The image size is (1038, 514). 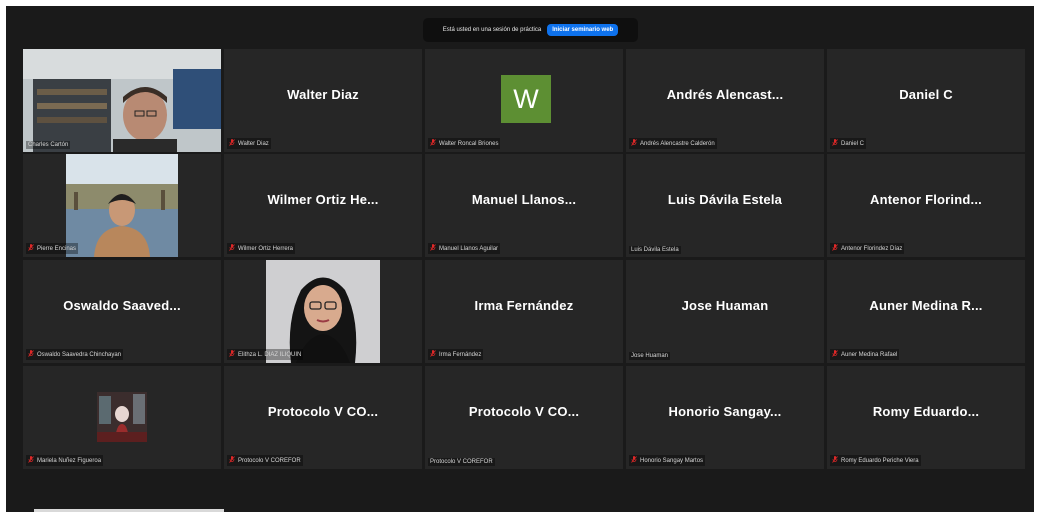 I want to click on participant-tile: Irma Fernández Irma Fernández, so click(x=524, y=311).